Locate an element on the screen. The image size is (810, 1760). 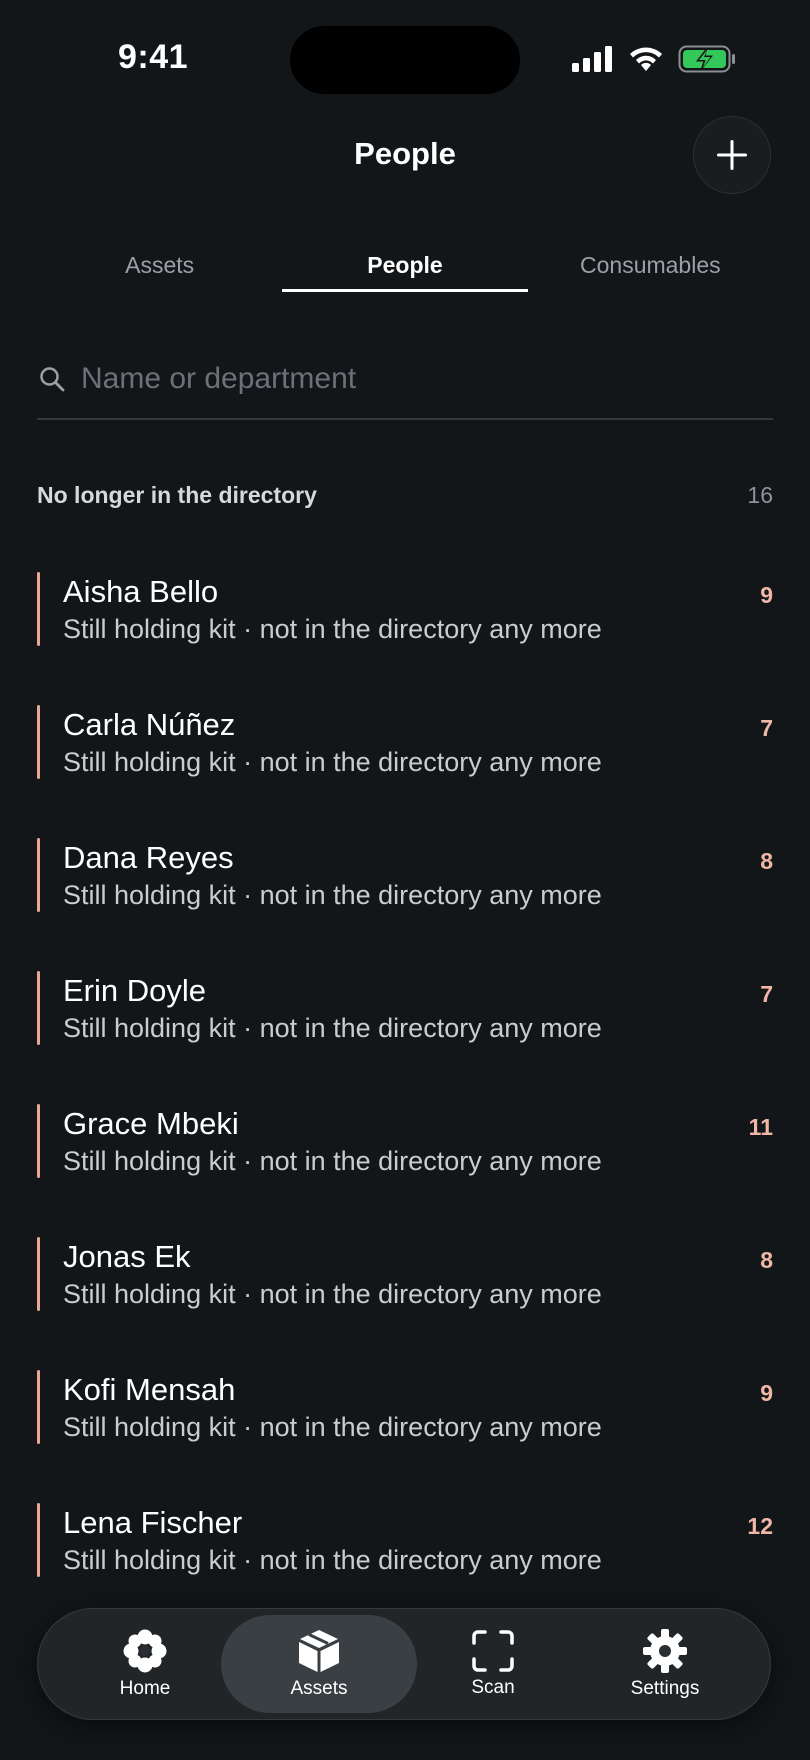
person-name: Jonas Ek is located at coordinates (127, 1256).